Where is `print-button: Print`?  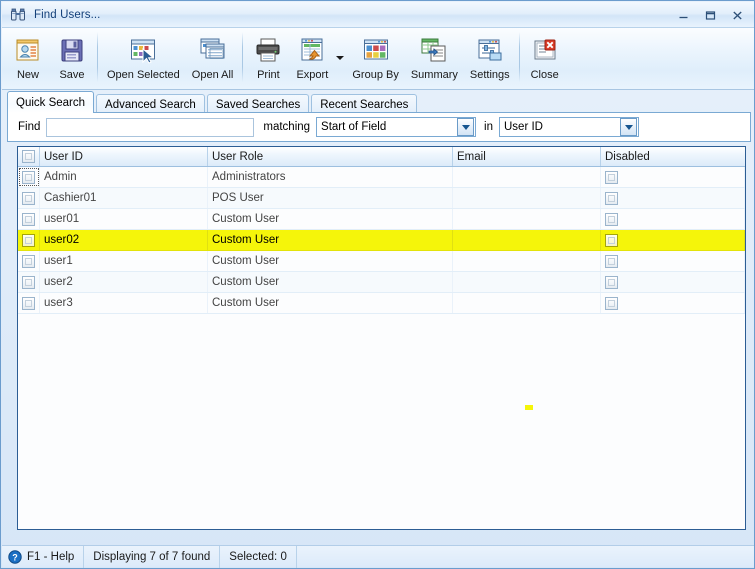 print-button: Print is located at coordinates (268, 59).